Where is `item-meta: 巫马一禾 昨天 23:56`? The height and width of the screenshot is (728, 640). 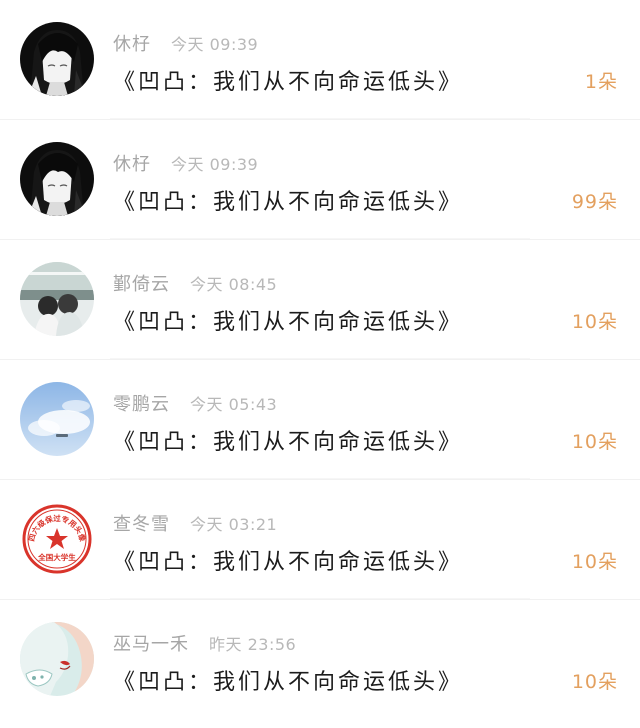
item-meta: 巫马一禾 昨天 23:56 is located at coordinates (204, 643).